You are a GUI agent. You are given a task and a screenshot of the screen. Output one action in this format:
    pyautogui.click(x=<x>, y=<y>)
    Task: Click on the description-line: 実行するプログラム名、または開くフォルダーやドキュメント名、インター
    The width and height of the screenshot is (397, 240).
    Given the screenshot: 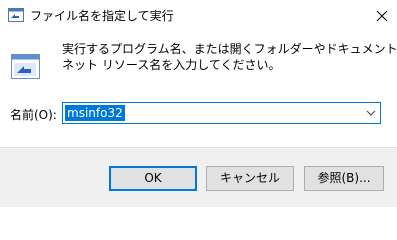 What is the action you would take?
    pyautogui.click(x=229, y=49)
    